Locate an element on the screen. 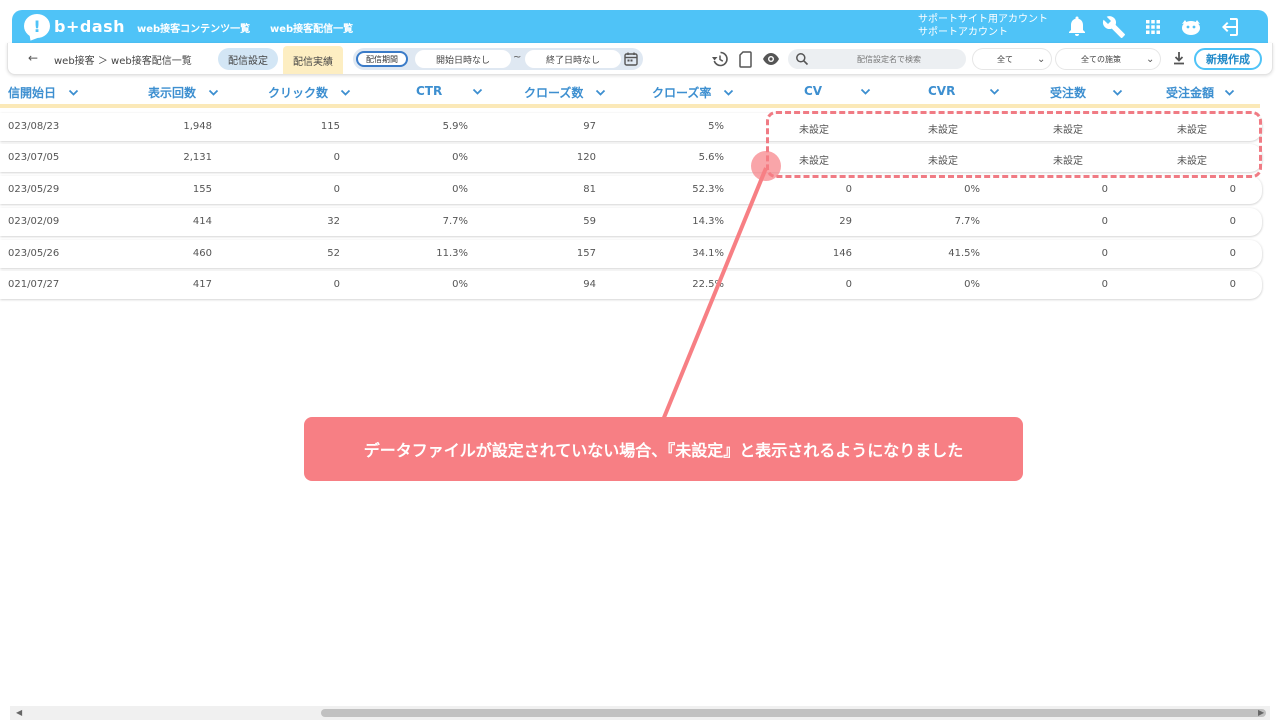 The width and height of the screenshot is (1280, 720). status-filter-select: 全て ⌄ is located at coordinates (1012, 59).